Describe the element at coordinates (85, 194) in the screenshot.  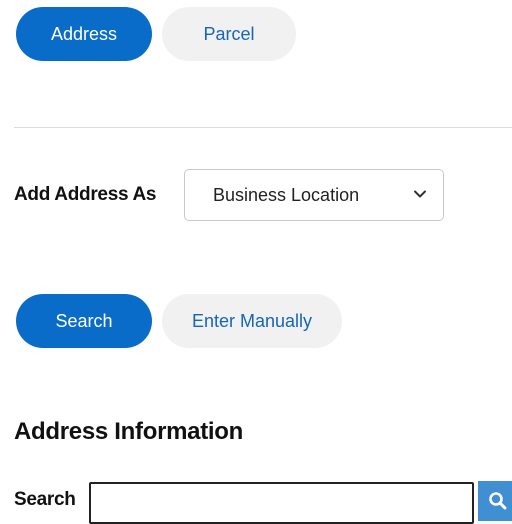
I see `add-address-as-label: Add Address As` at that location.